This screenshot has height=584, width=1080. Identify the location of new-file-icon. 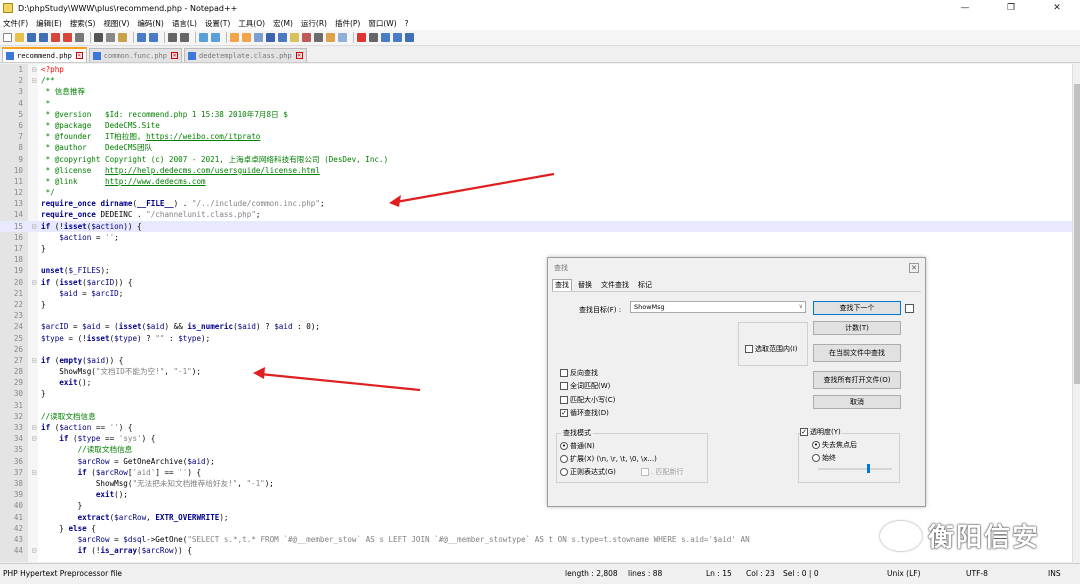
(7, 37).